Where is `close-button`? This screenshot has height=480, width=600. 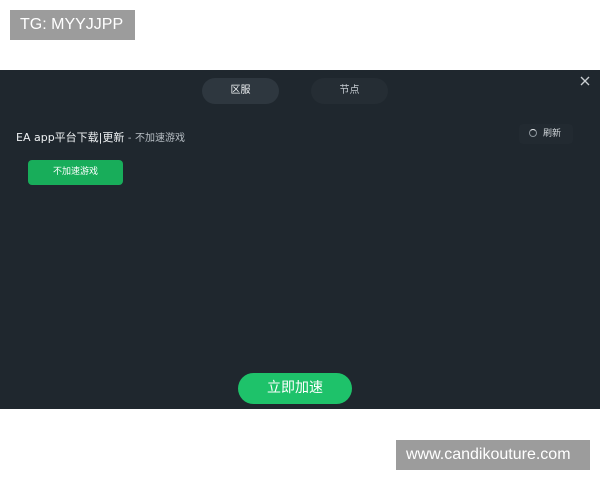
close-button is located at coordinates (585, 81).